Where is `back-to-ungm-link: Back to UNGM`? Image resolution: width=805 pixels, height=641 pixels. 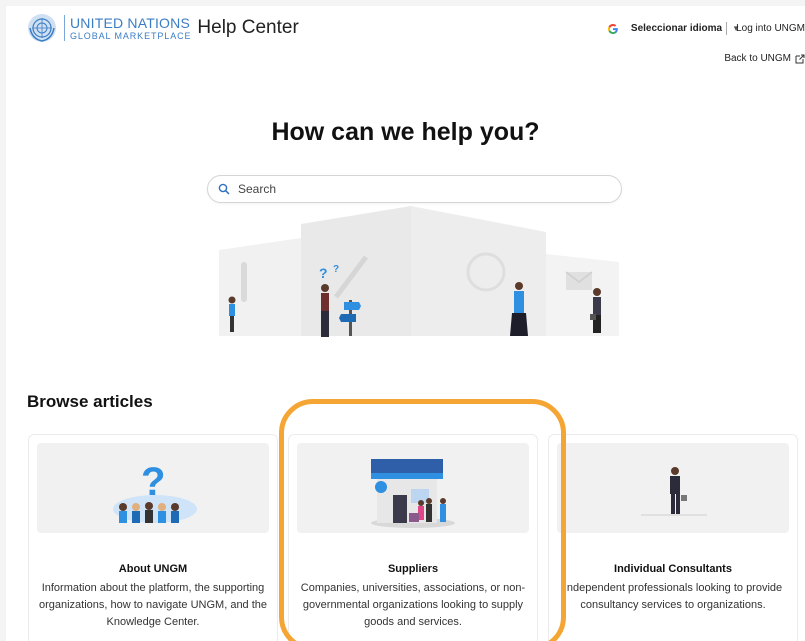 back-to-ungm-link: Back to UNGM is located at coordinates (764, 58).